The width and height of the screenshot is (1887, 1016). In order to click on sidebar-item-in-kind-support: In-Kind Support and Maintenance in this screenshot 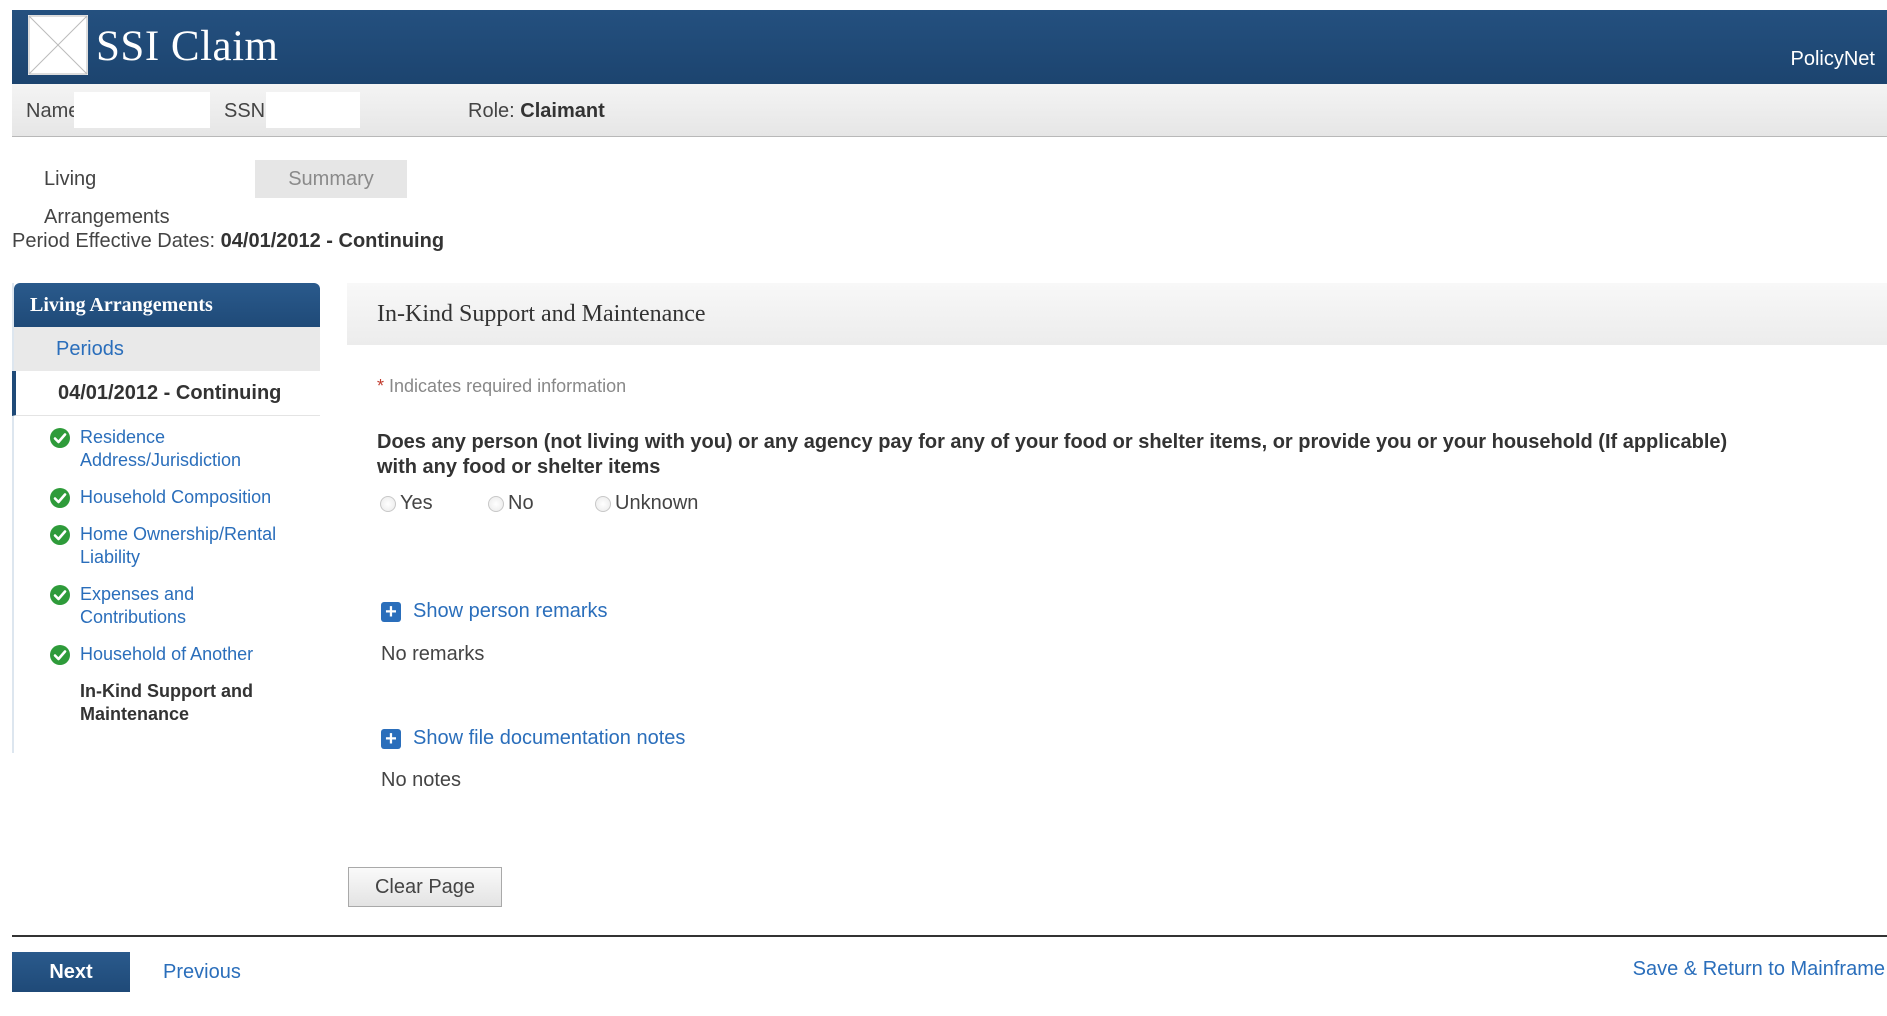, I will do `click(167, 703)`.